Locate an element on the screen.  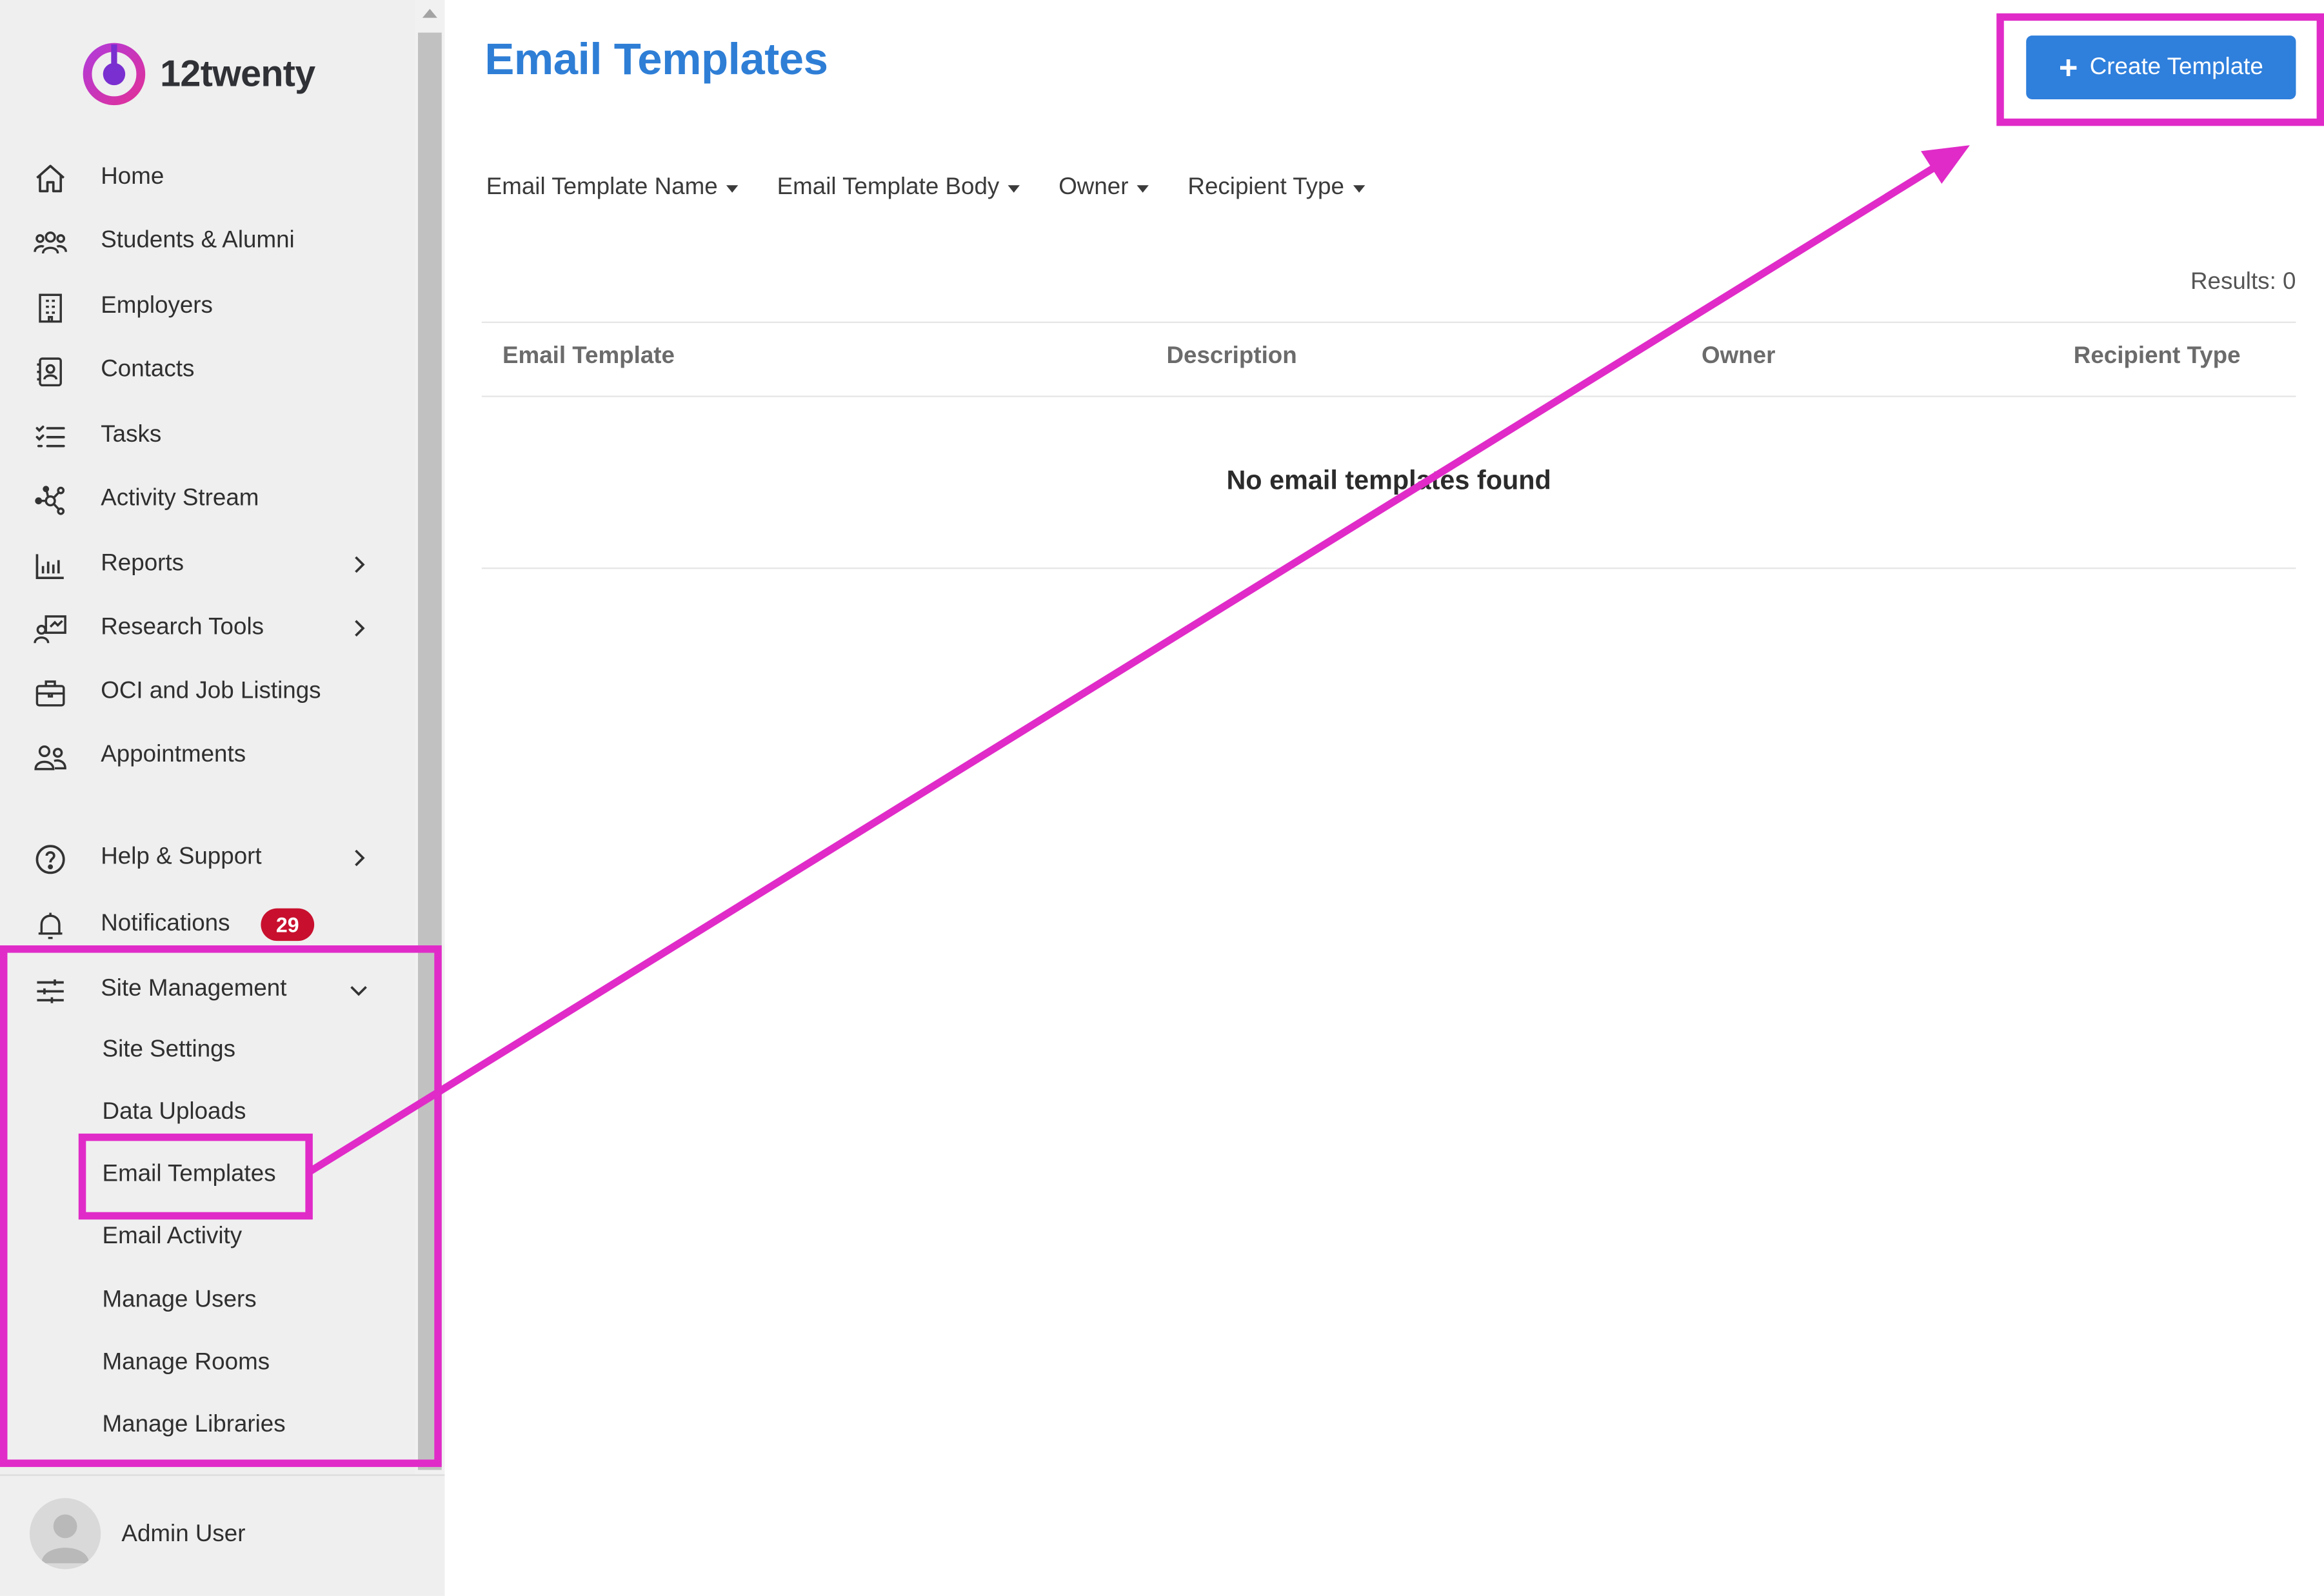
subnav-item-email-activity: Email Activity is located at coordinates (173, 1237).